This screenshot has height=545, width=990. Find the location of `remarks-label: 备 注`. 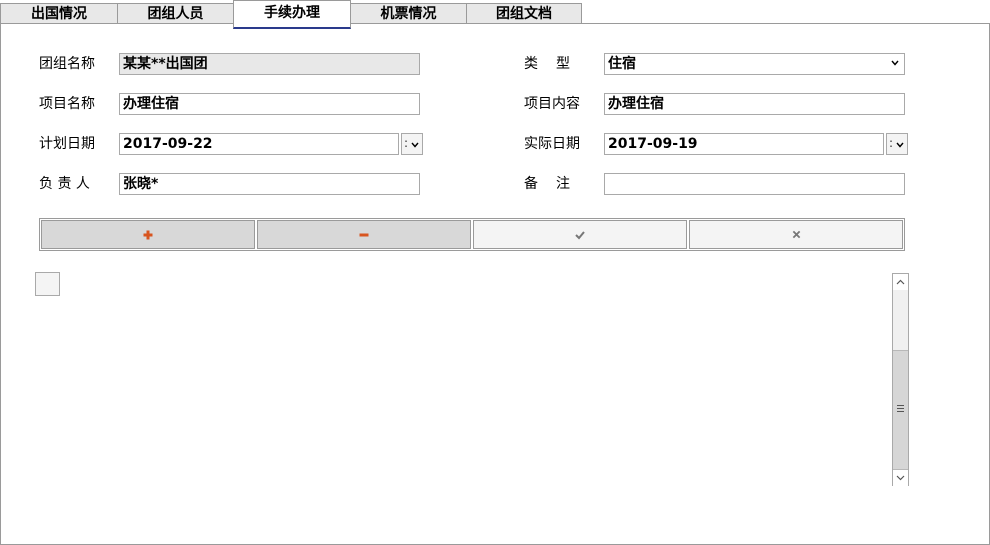

remarks-label: 备 注 is located at coordinates (548, 184).